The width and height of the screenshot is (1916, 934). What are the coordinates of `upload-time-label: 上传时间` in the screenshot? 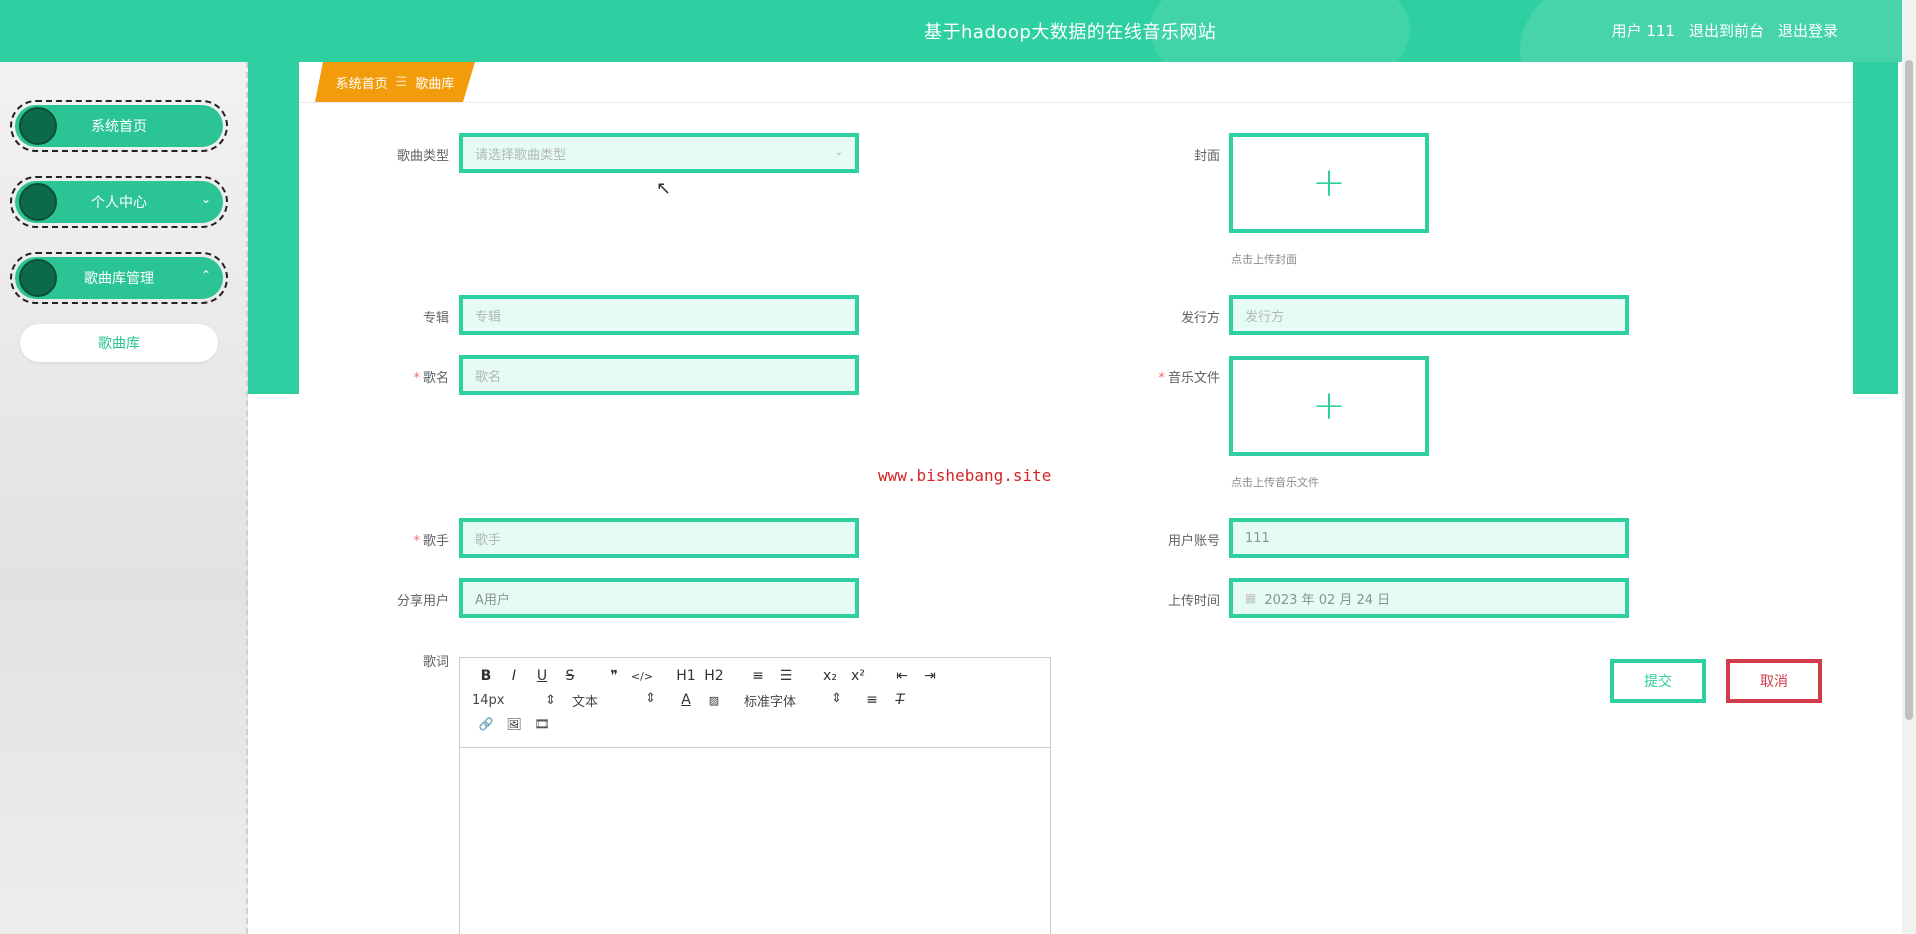 It's located at (1193, 601).